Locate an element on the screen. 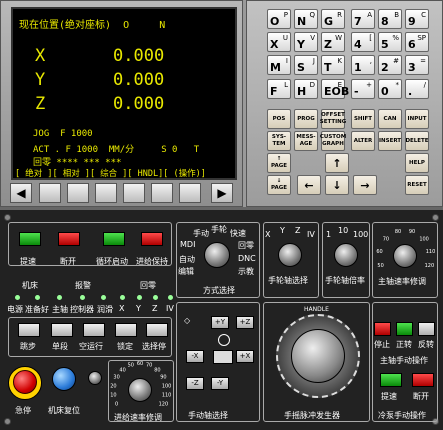 The height and width of the screenshot is (430, 443). jog-minus-z-button: -Z is located at coordinates (195, 383).